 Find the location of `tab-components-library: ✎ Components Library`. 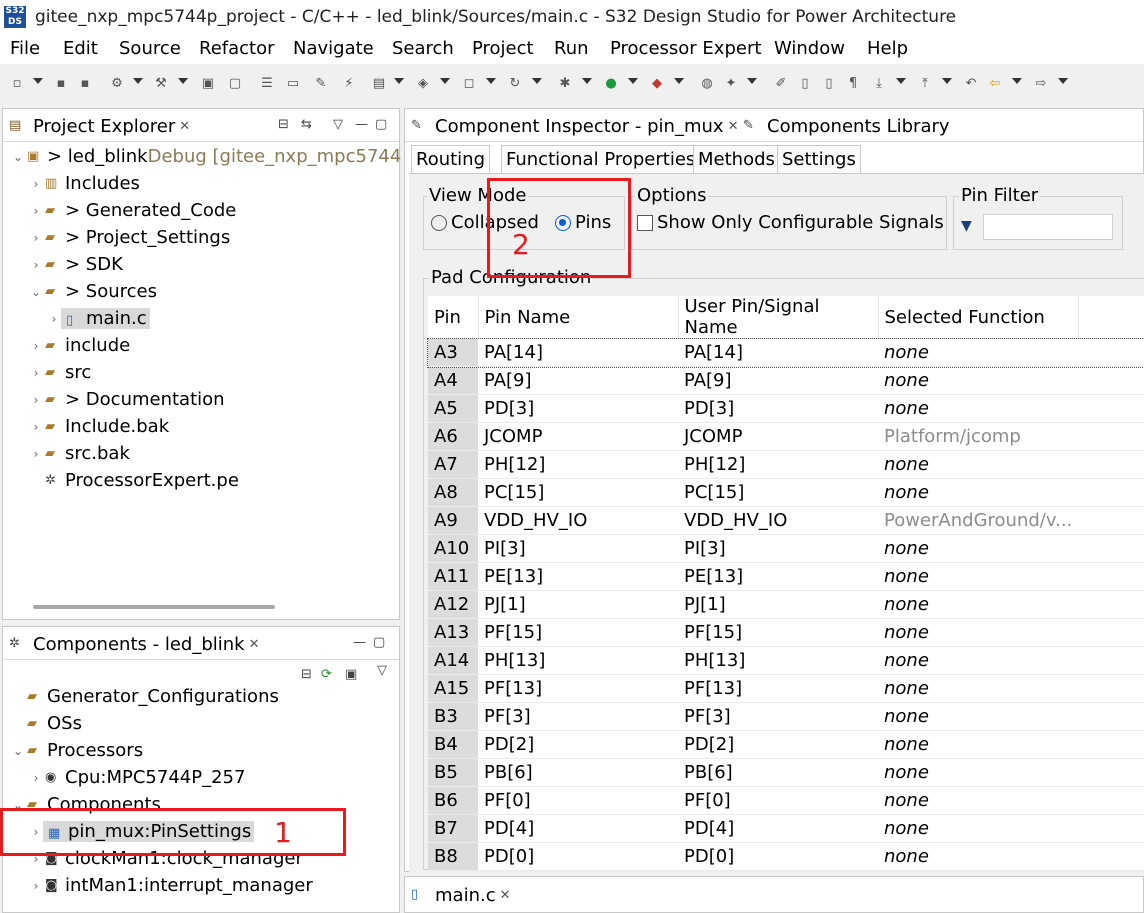

tab-components-library: ✎ Components Library is located at coordinates (845, 126).